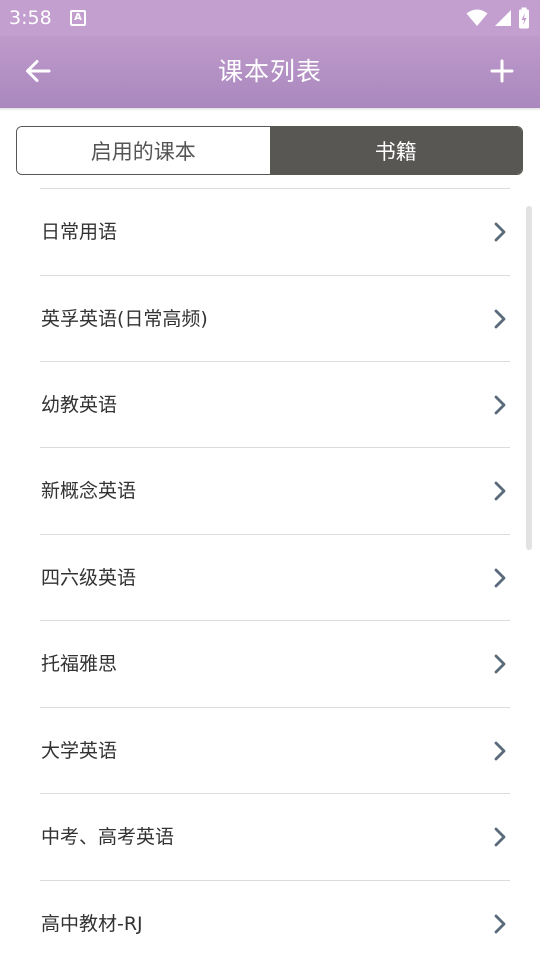 The image size is (540, 960). What do you see at coordinates (89, 491) in the screenshot?
I see `list-item-label: 新概念英语` at bounding box center [89, 491].